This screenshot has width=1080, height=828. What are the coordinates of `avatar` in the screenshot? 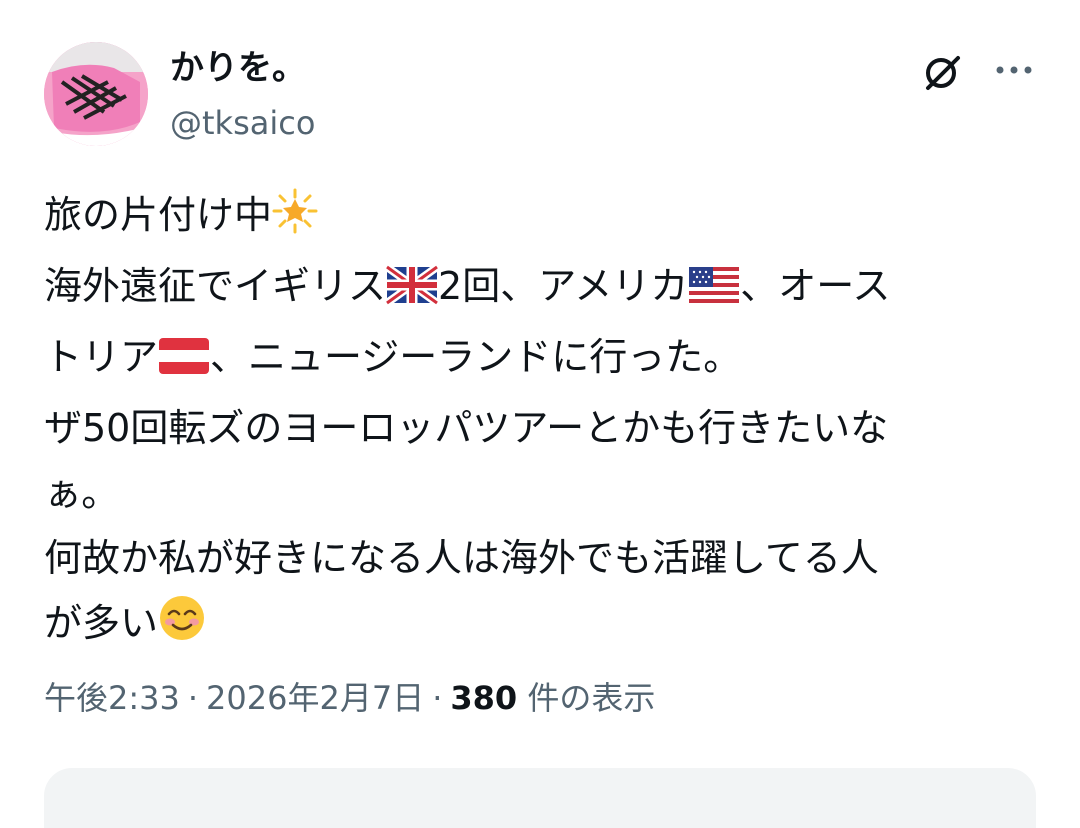 It's located at (96, 94).